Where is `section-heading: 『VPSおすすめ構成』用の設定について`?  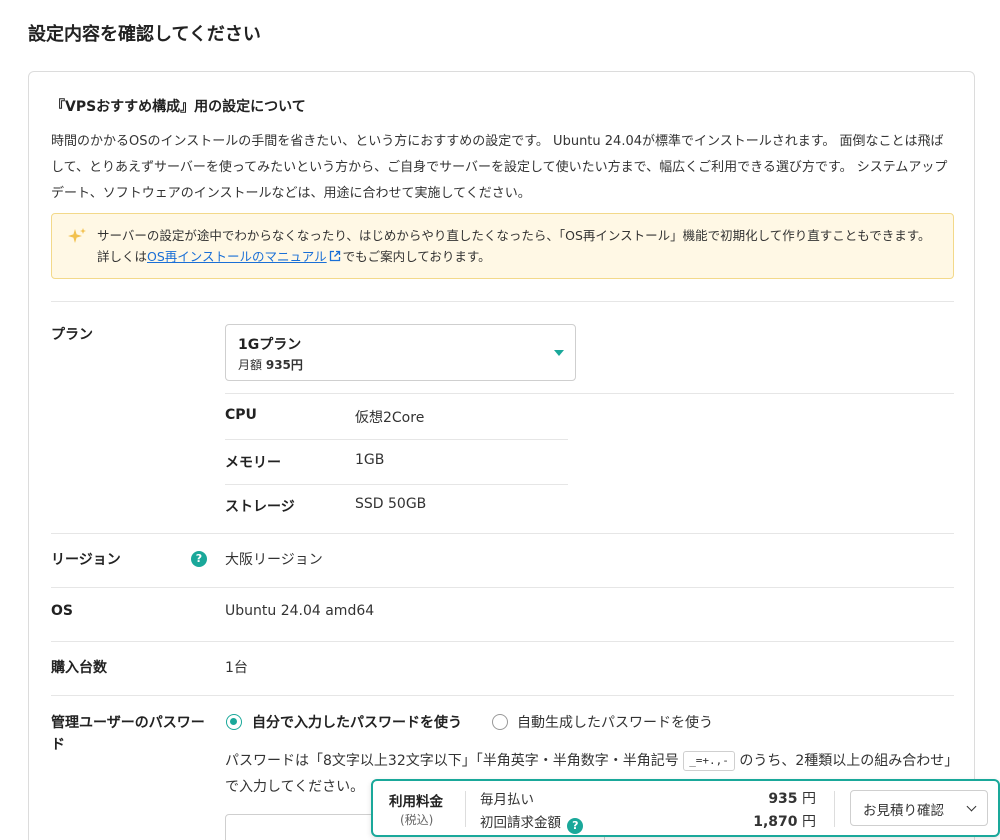 section-heading: 『VPSおすすめ構成』用の設定について is located at coordinates (178, 107).